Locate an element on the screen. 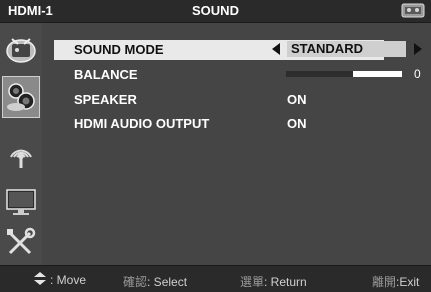 This screenshot has width=431, height=292. sidebar-item-screen is located at coordinates (21, 202).